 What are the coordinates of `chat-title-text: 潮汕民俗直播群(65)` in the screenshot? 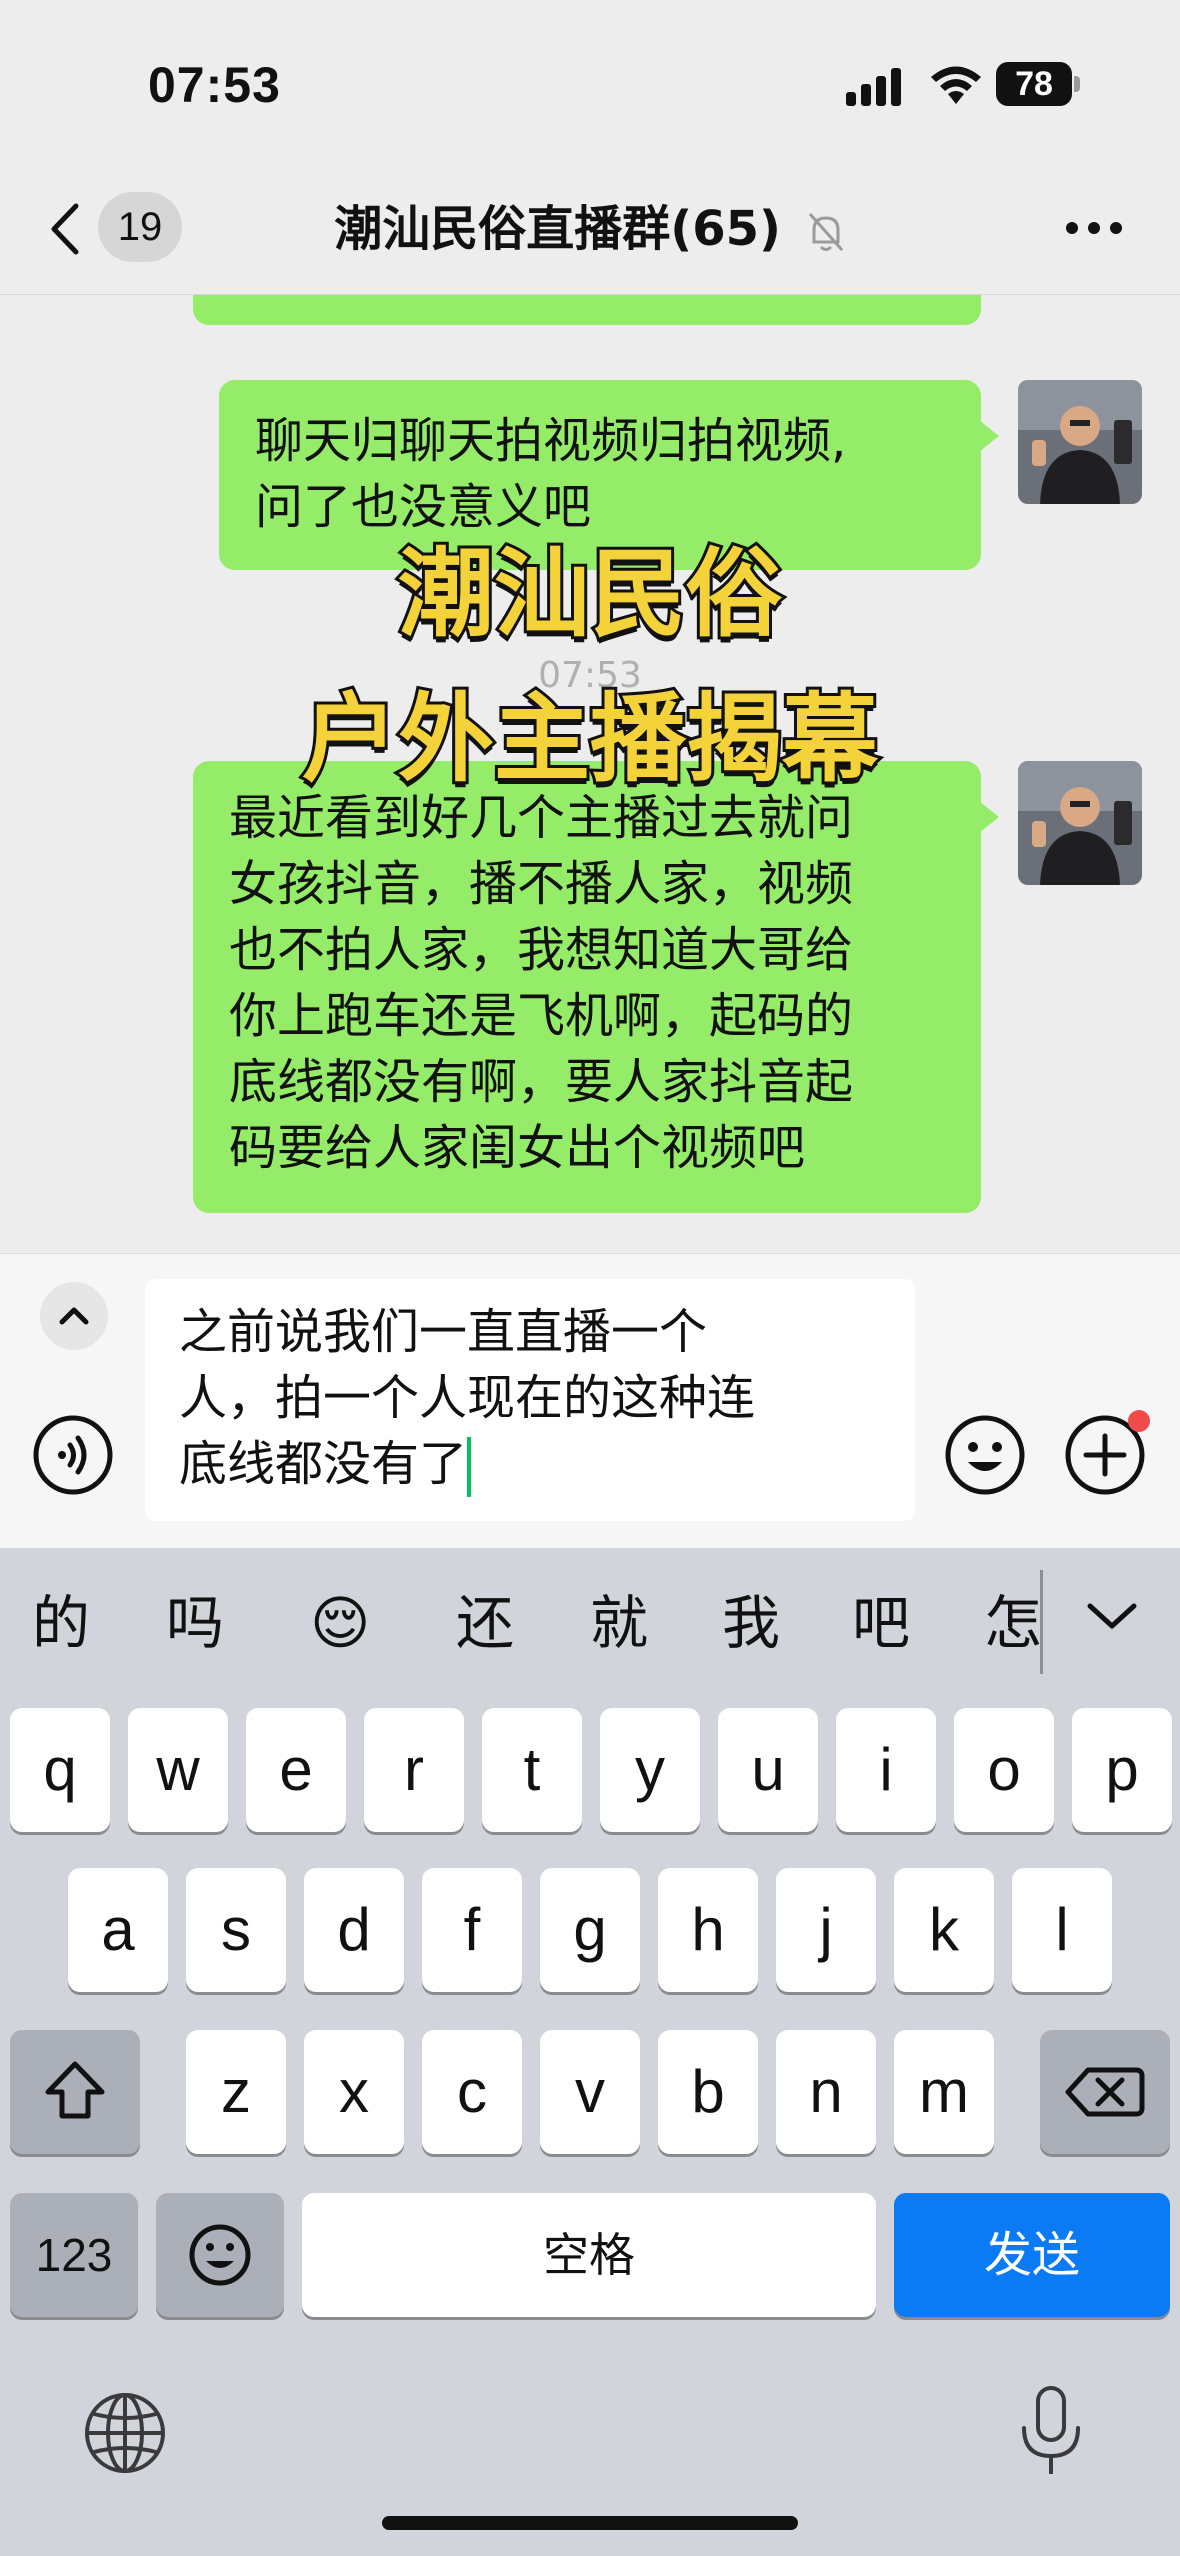 It's located at (557, 229).